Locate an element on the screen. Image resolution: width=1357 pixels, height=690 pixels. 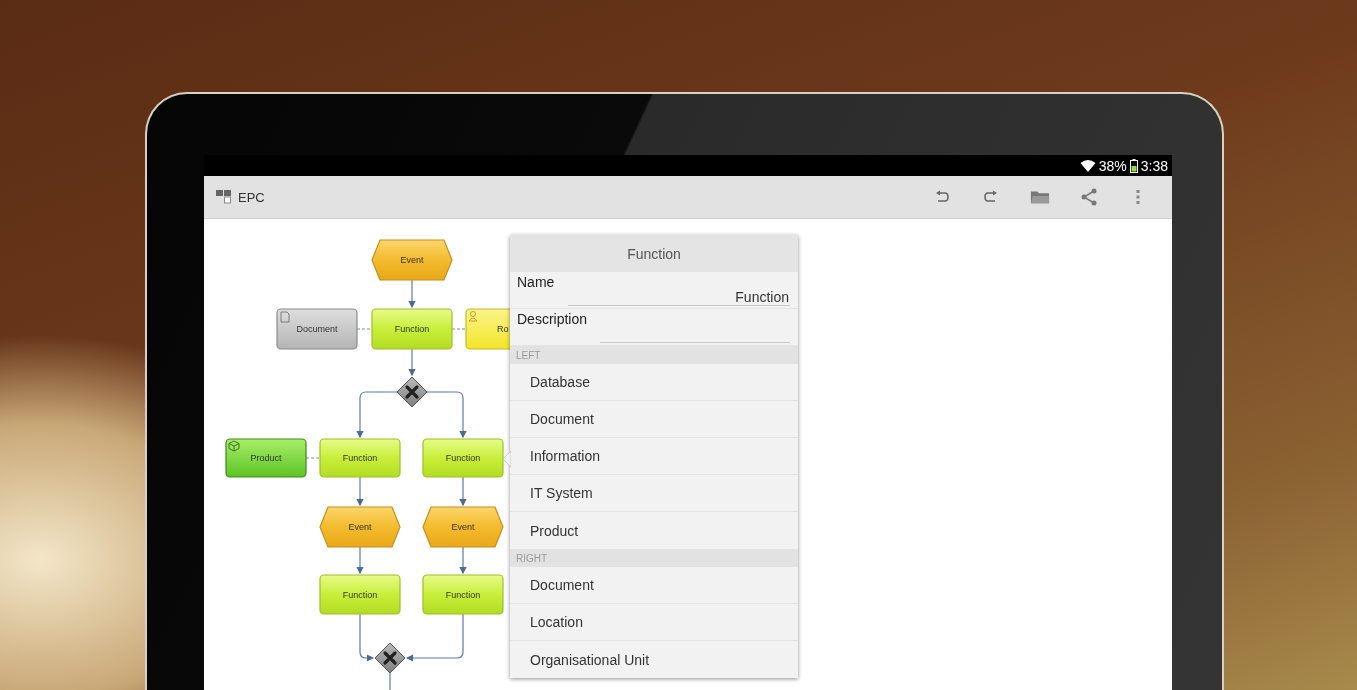
battery-icon is located at coordinates (1133, 165).